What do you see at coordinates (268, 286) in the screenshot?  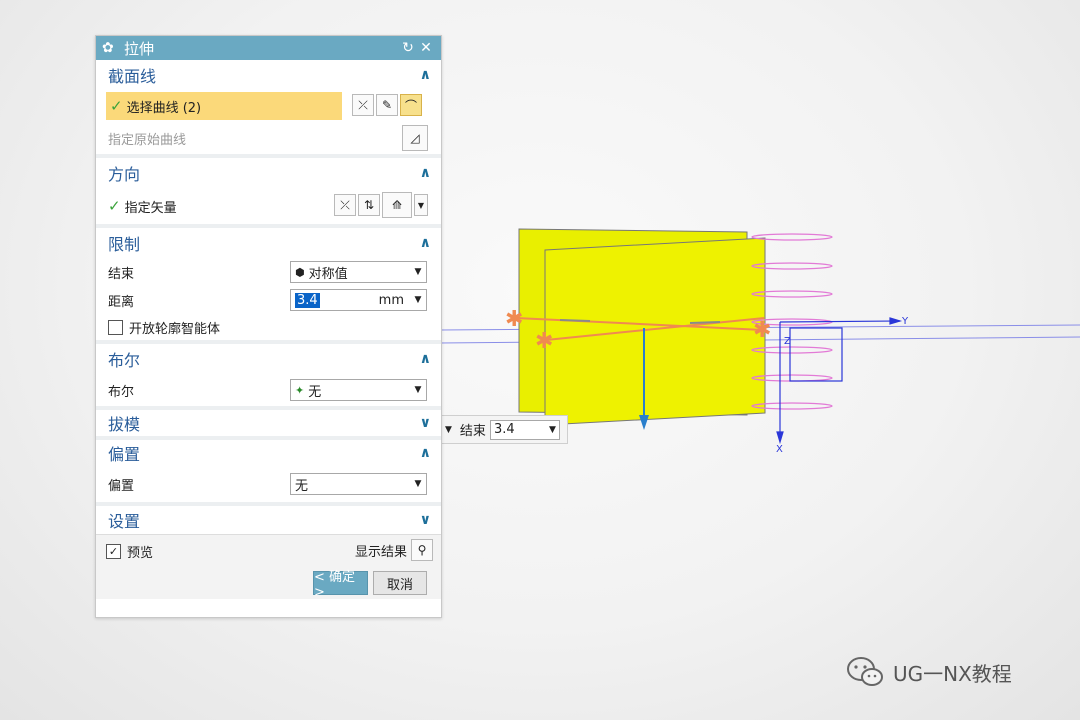 I see `limits-group: 限制 ∧ 结束 ⬢ 对称值 ▼ 距离 3.4 mm ▼ 开放轮廓智能体` at bounding box center [268, 286].